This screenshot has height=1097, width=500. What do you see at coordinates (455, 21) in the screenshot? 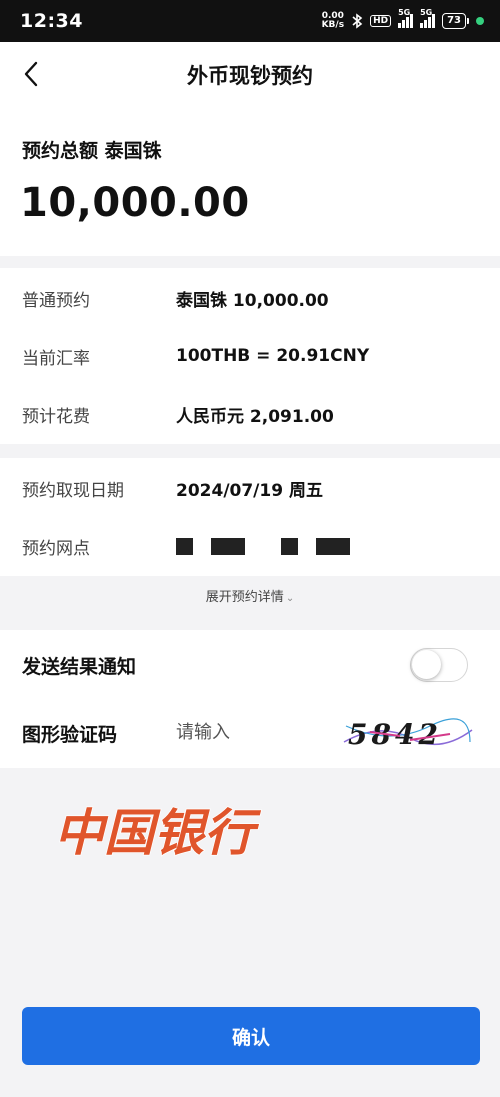
I see `battery-icon: 73` at bounding box center [455, 21].